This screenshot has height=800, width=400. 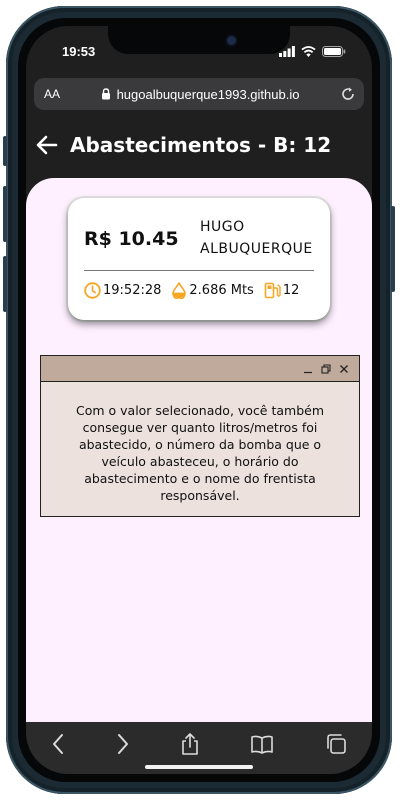 What do you see at coordinates (47, 145) in the screenshot?
I see `back-arrow-icon` at bounding box center [47, 145].